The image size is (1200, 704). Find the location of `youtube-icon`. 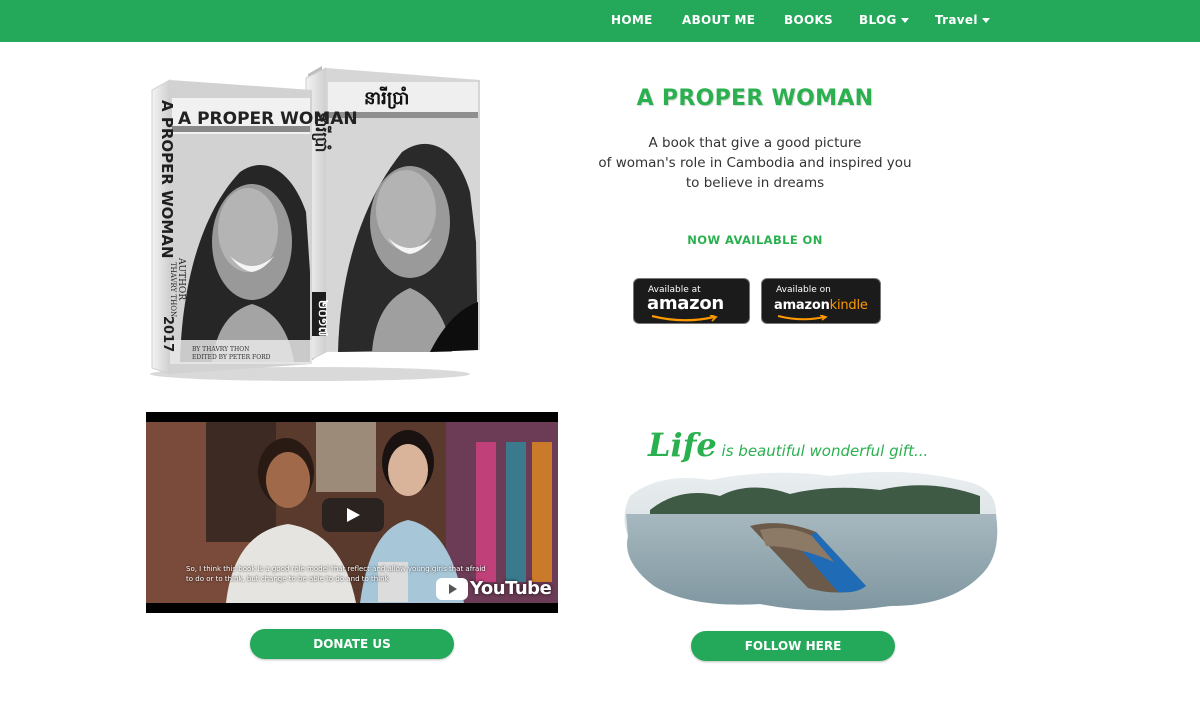

youtube-icon is located at coordinates (452, 589).